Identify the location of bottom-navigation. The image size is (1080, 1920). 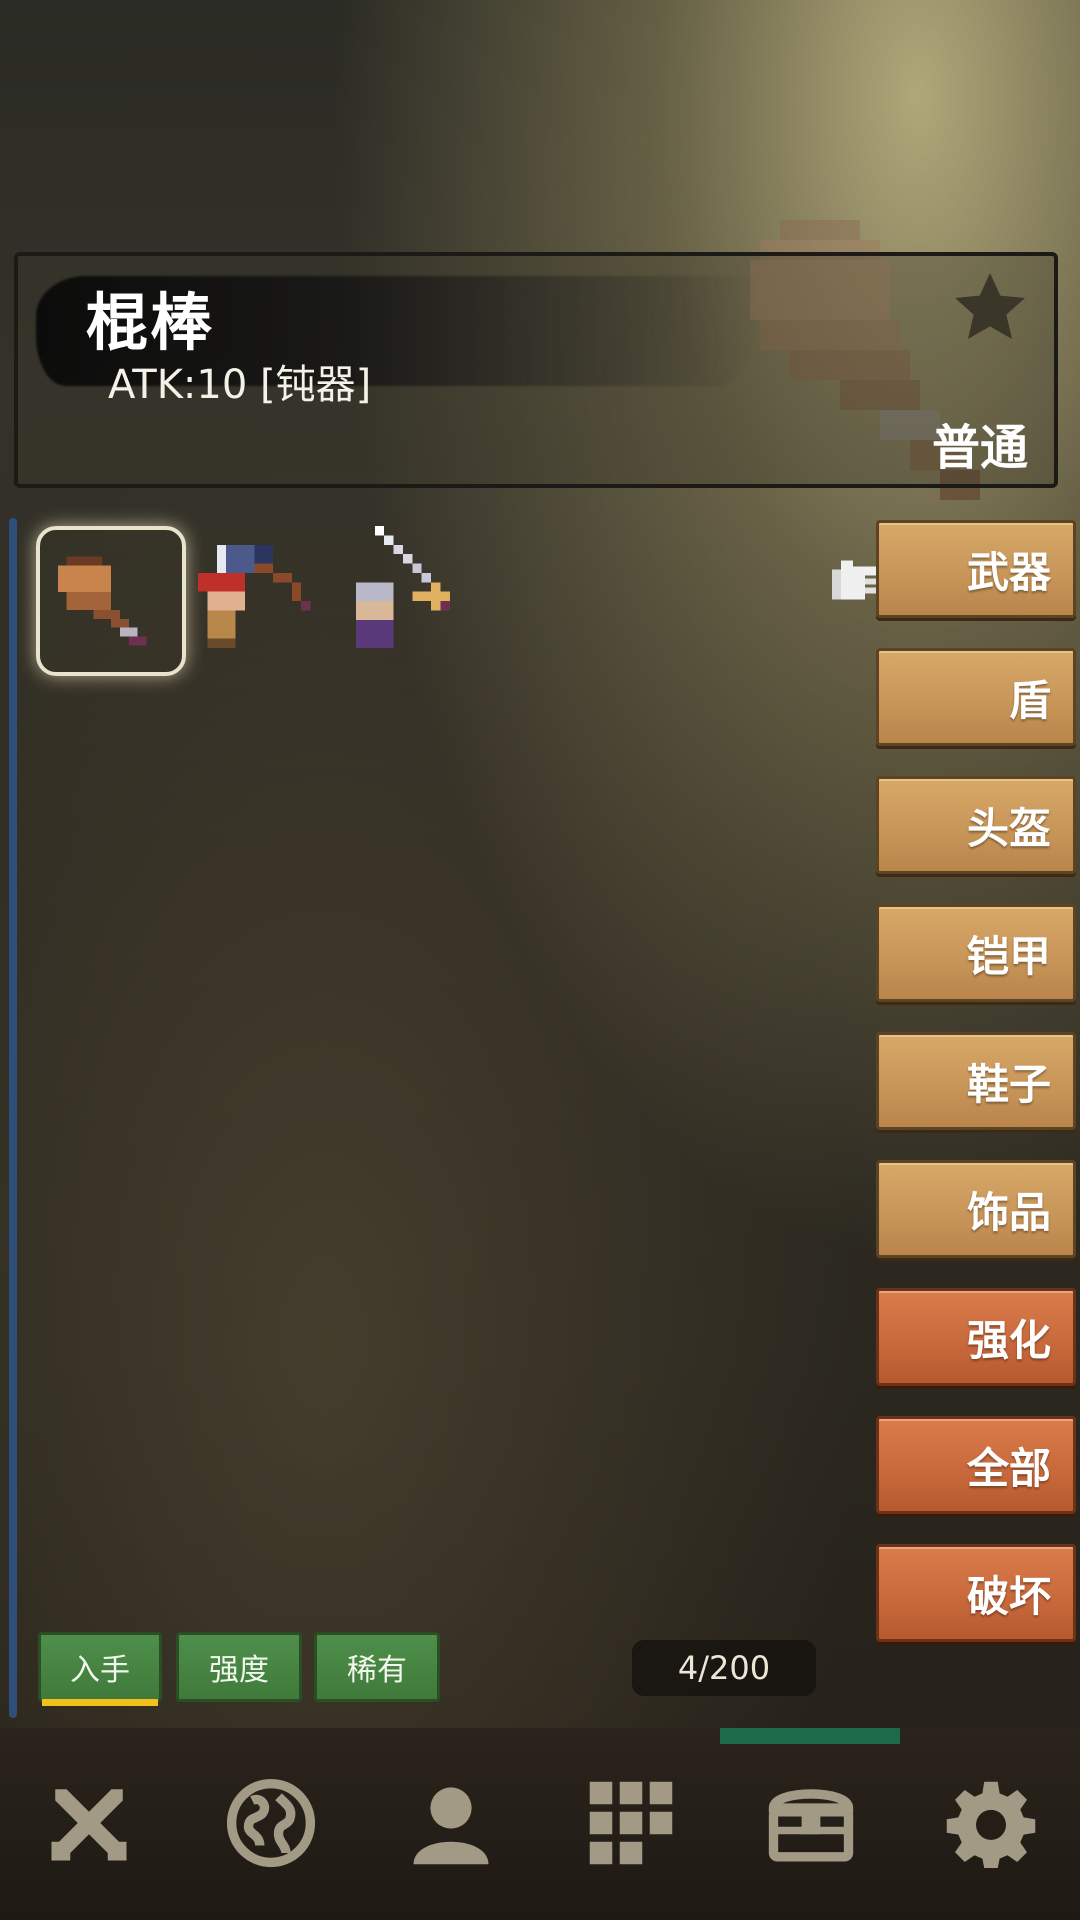
(540, 1824).